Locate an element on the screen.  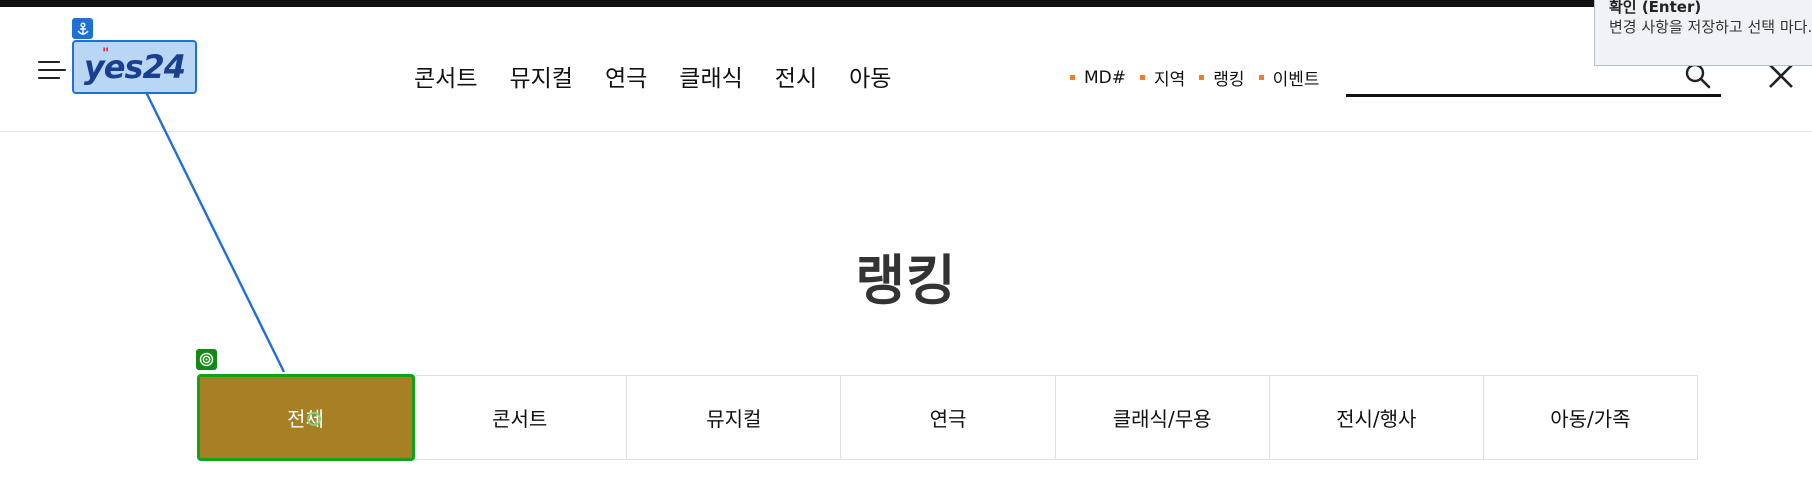
tooltip-body: 변경 사항을 저장하고 선택 마다. is located at coordinates (1710, 27).